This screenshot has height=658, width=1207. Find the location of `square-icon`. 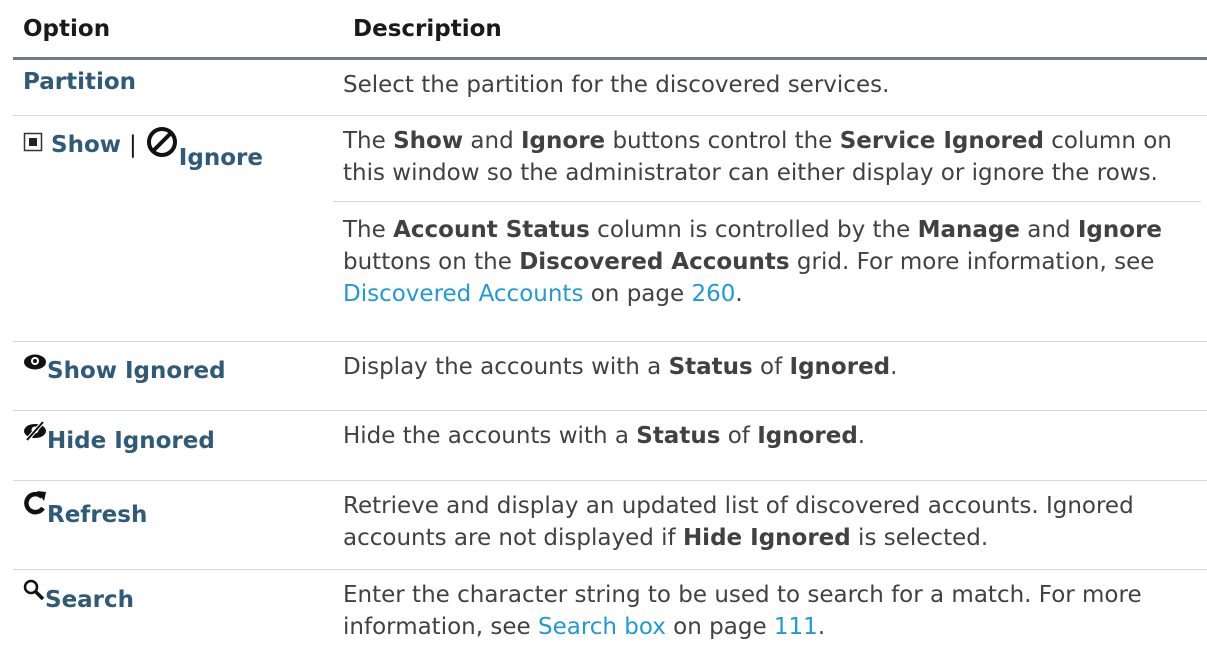

square-icon is located at coordinates (33, 145).